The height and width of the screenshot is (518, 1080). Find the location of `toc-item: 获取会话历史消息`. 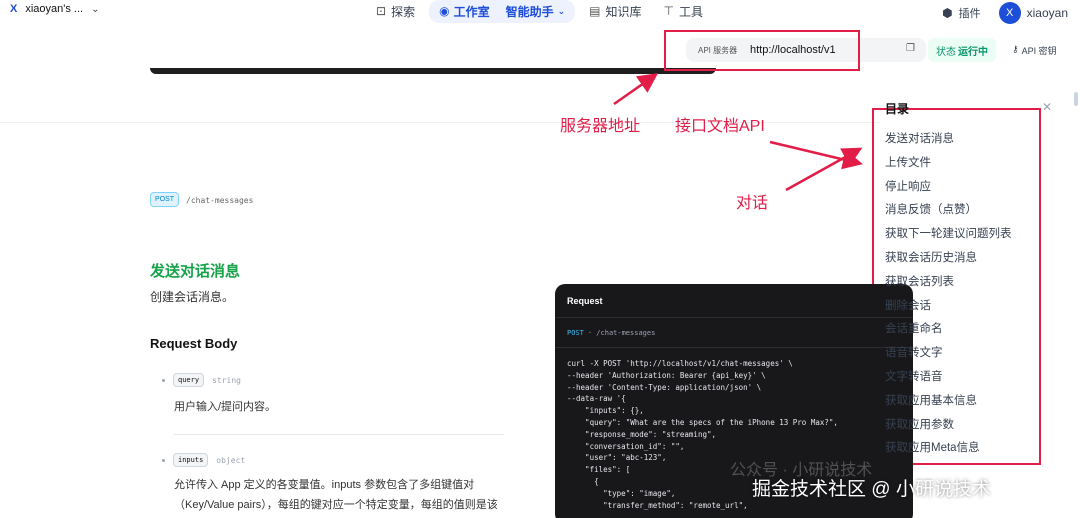

toc-item: 获取会话历史消息 is located at coordinates (948, 261).